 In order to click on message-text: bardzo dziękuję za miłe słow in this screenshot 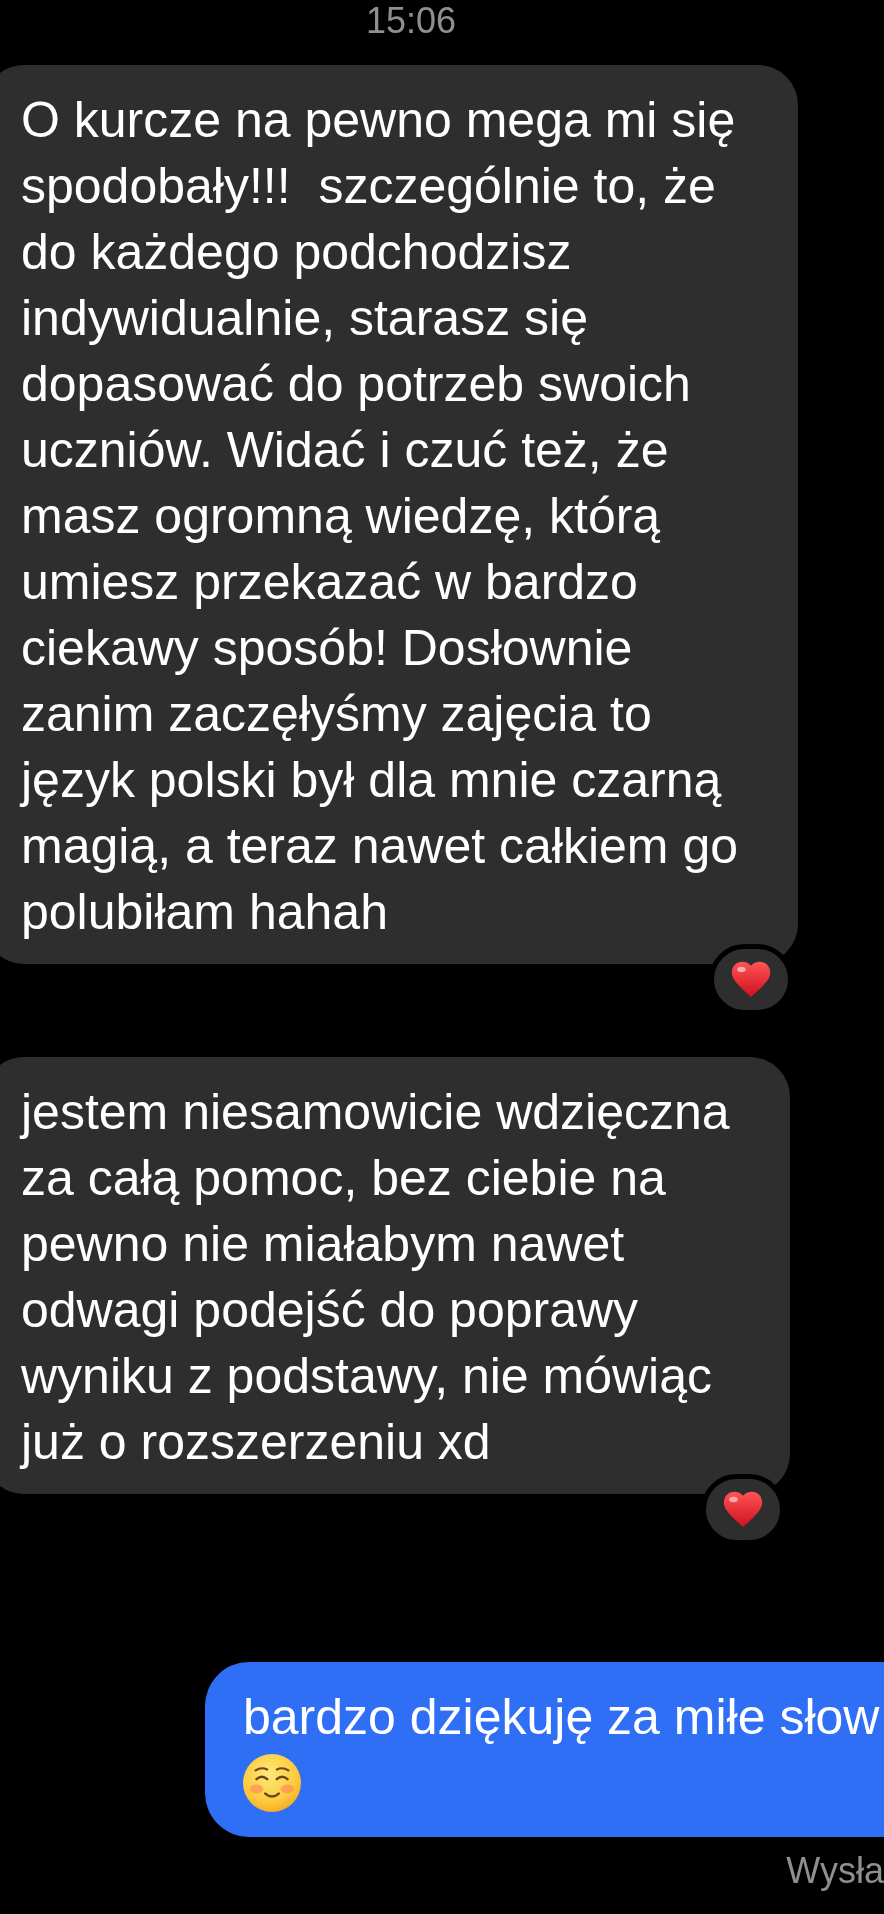, I will do `click(561, 1717)`.